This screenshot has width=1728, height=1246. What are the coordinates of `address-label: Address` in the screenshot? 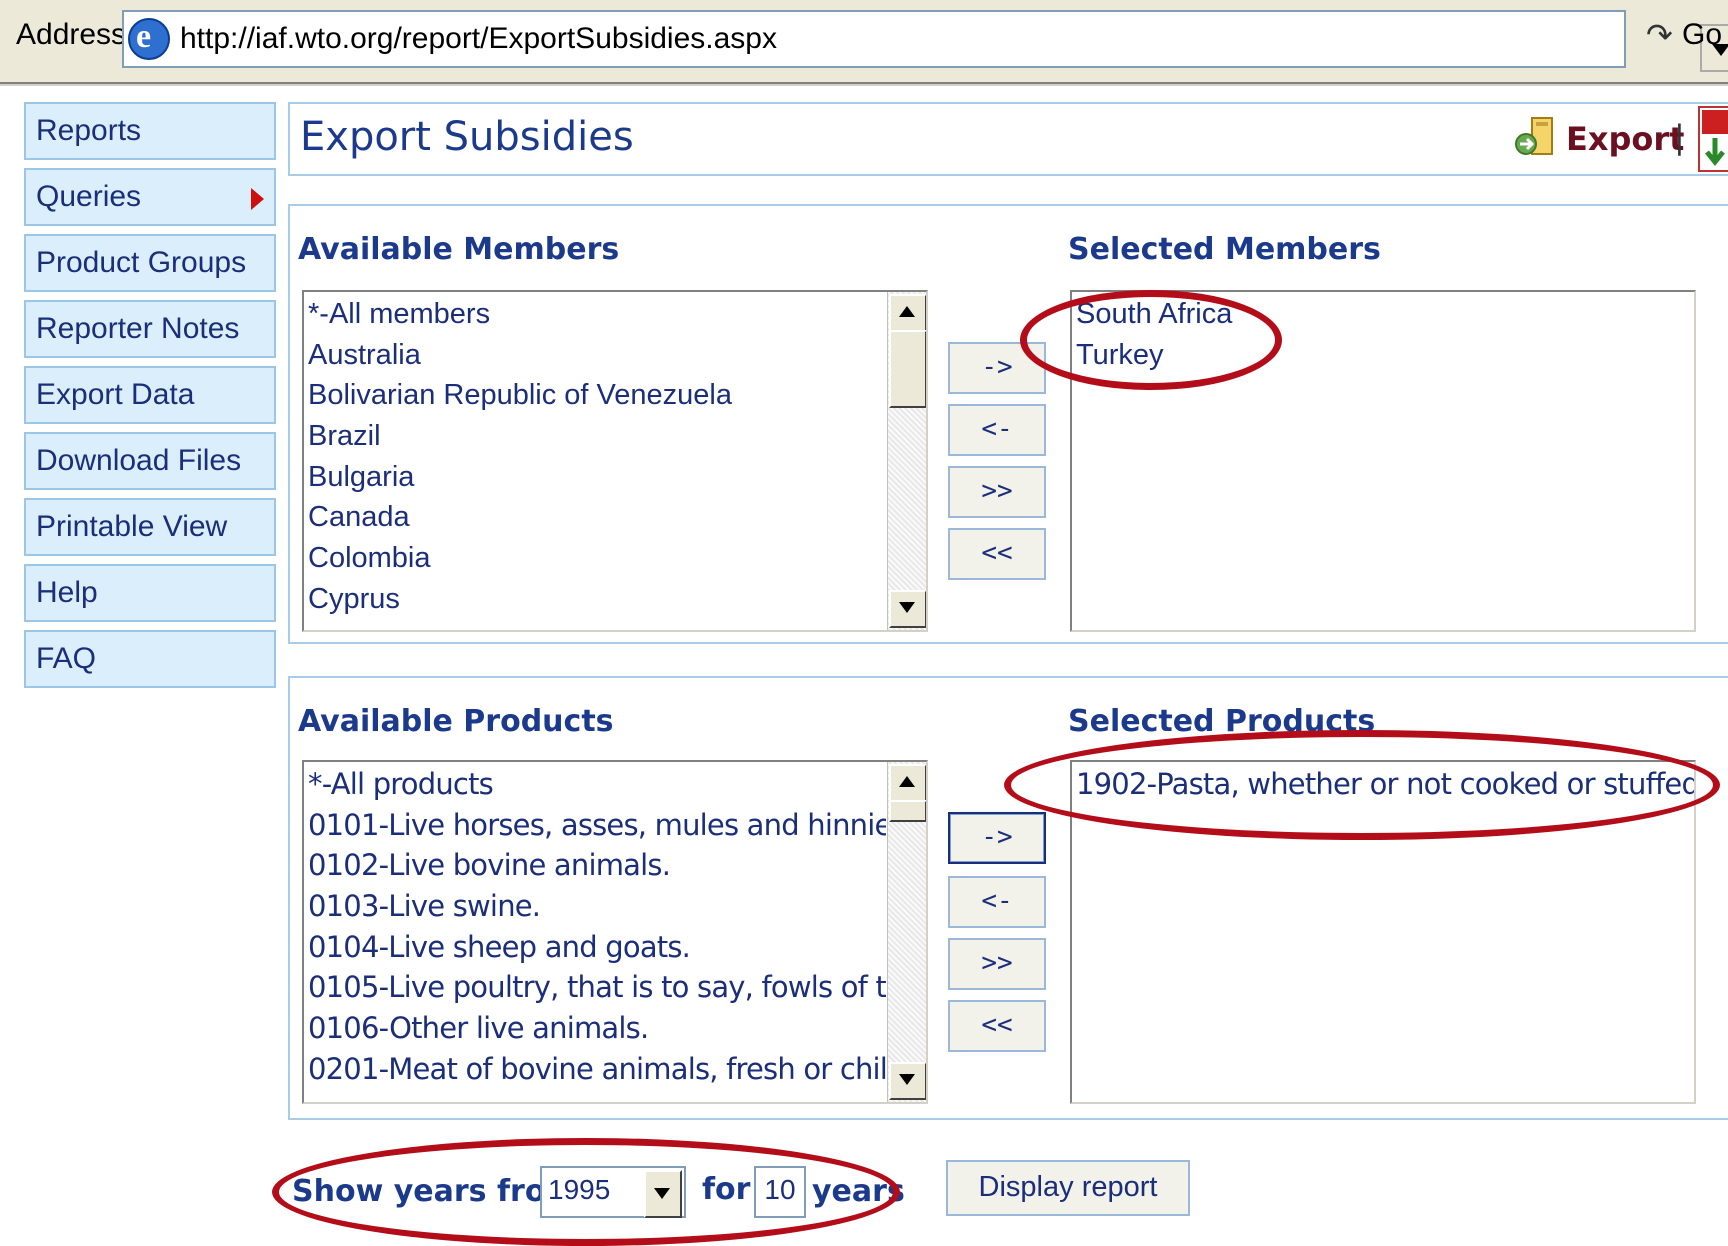 It's located at (71, 34).